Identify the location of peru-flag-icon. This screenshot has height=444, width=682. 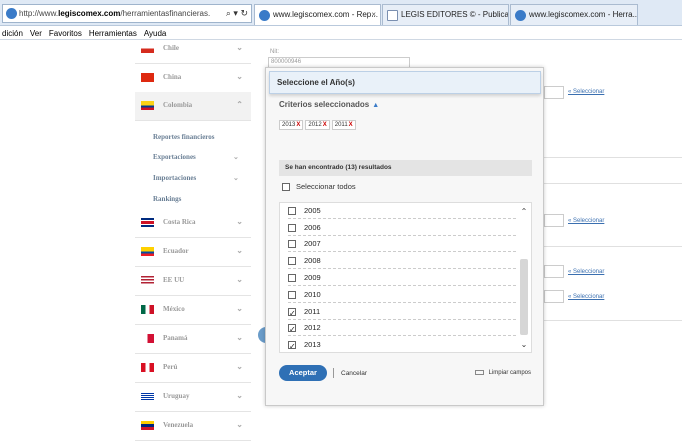
(147, 367).